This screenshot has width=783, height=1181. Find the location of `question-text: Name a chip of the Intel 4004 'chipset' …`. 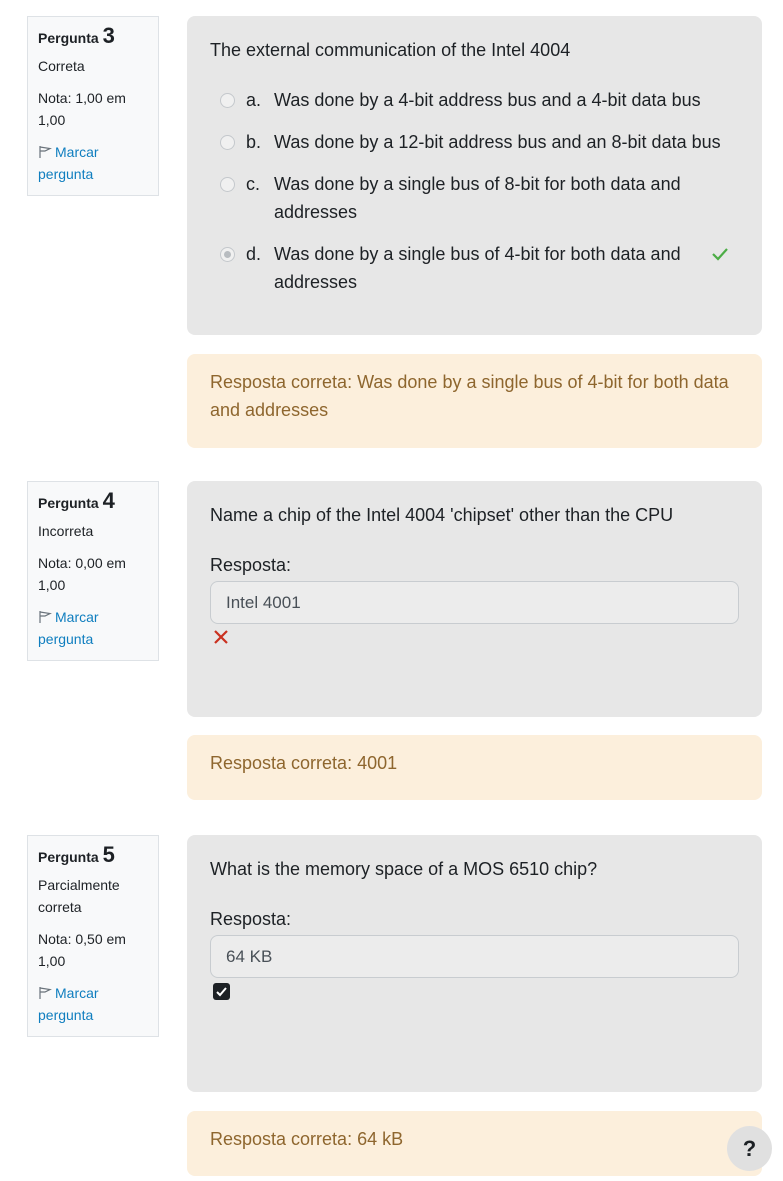

question-text: Name a chip of the Intel 4004 'chipset' … is located at coordinates (442, 515).